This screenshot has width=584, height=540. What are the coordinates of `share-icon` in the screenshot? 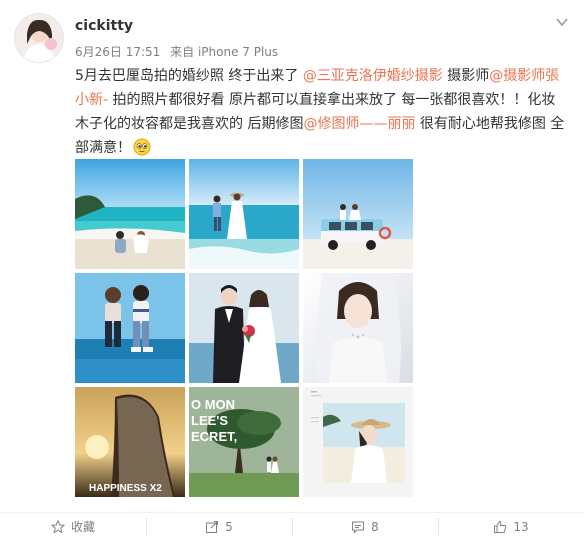 It's located at (212, 526).